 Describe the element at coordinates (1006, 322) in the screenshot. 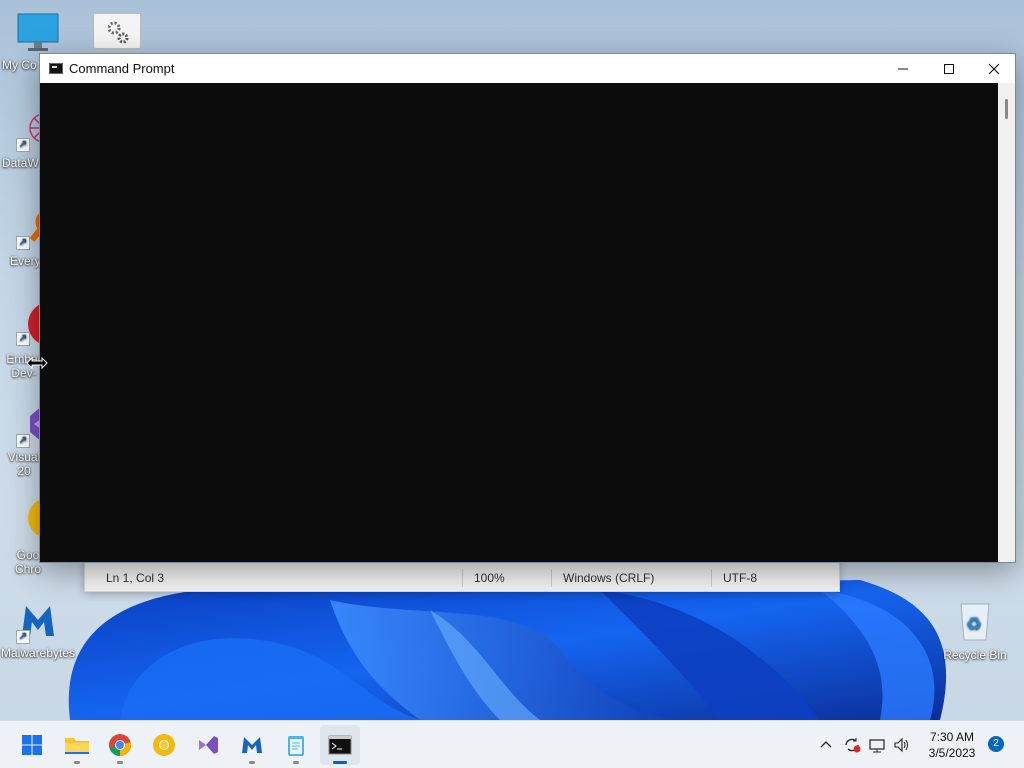

I see `vertical-scrollbar` at that location.